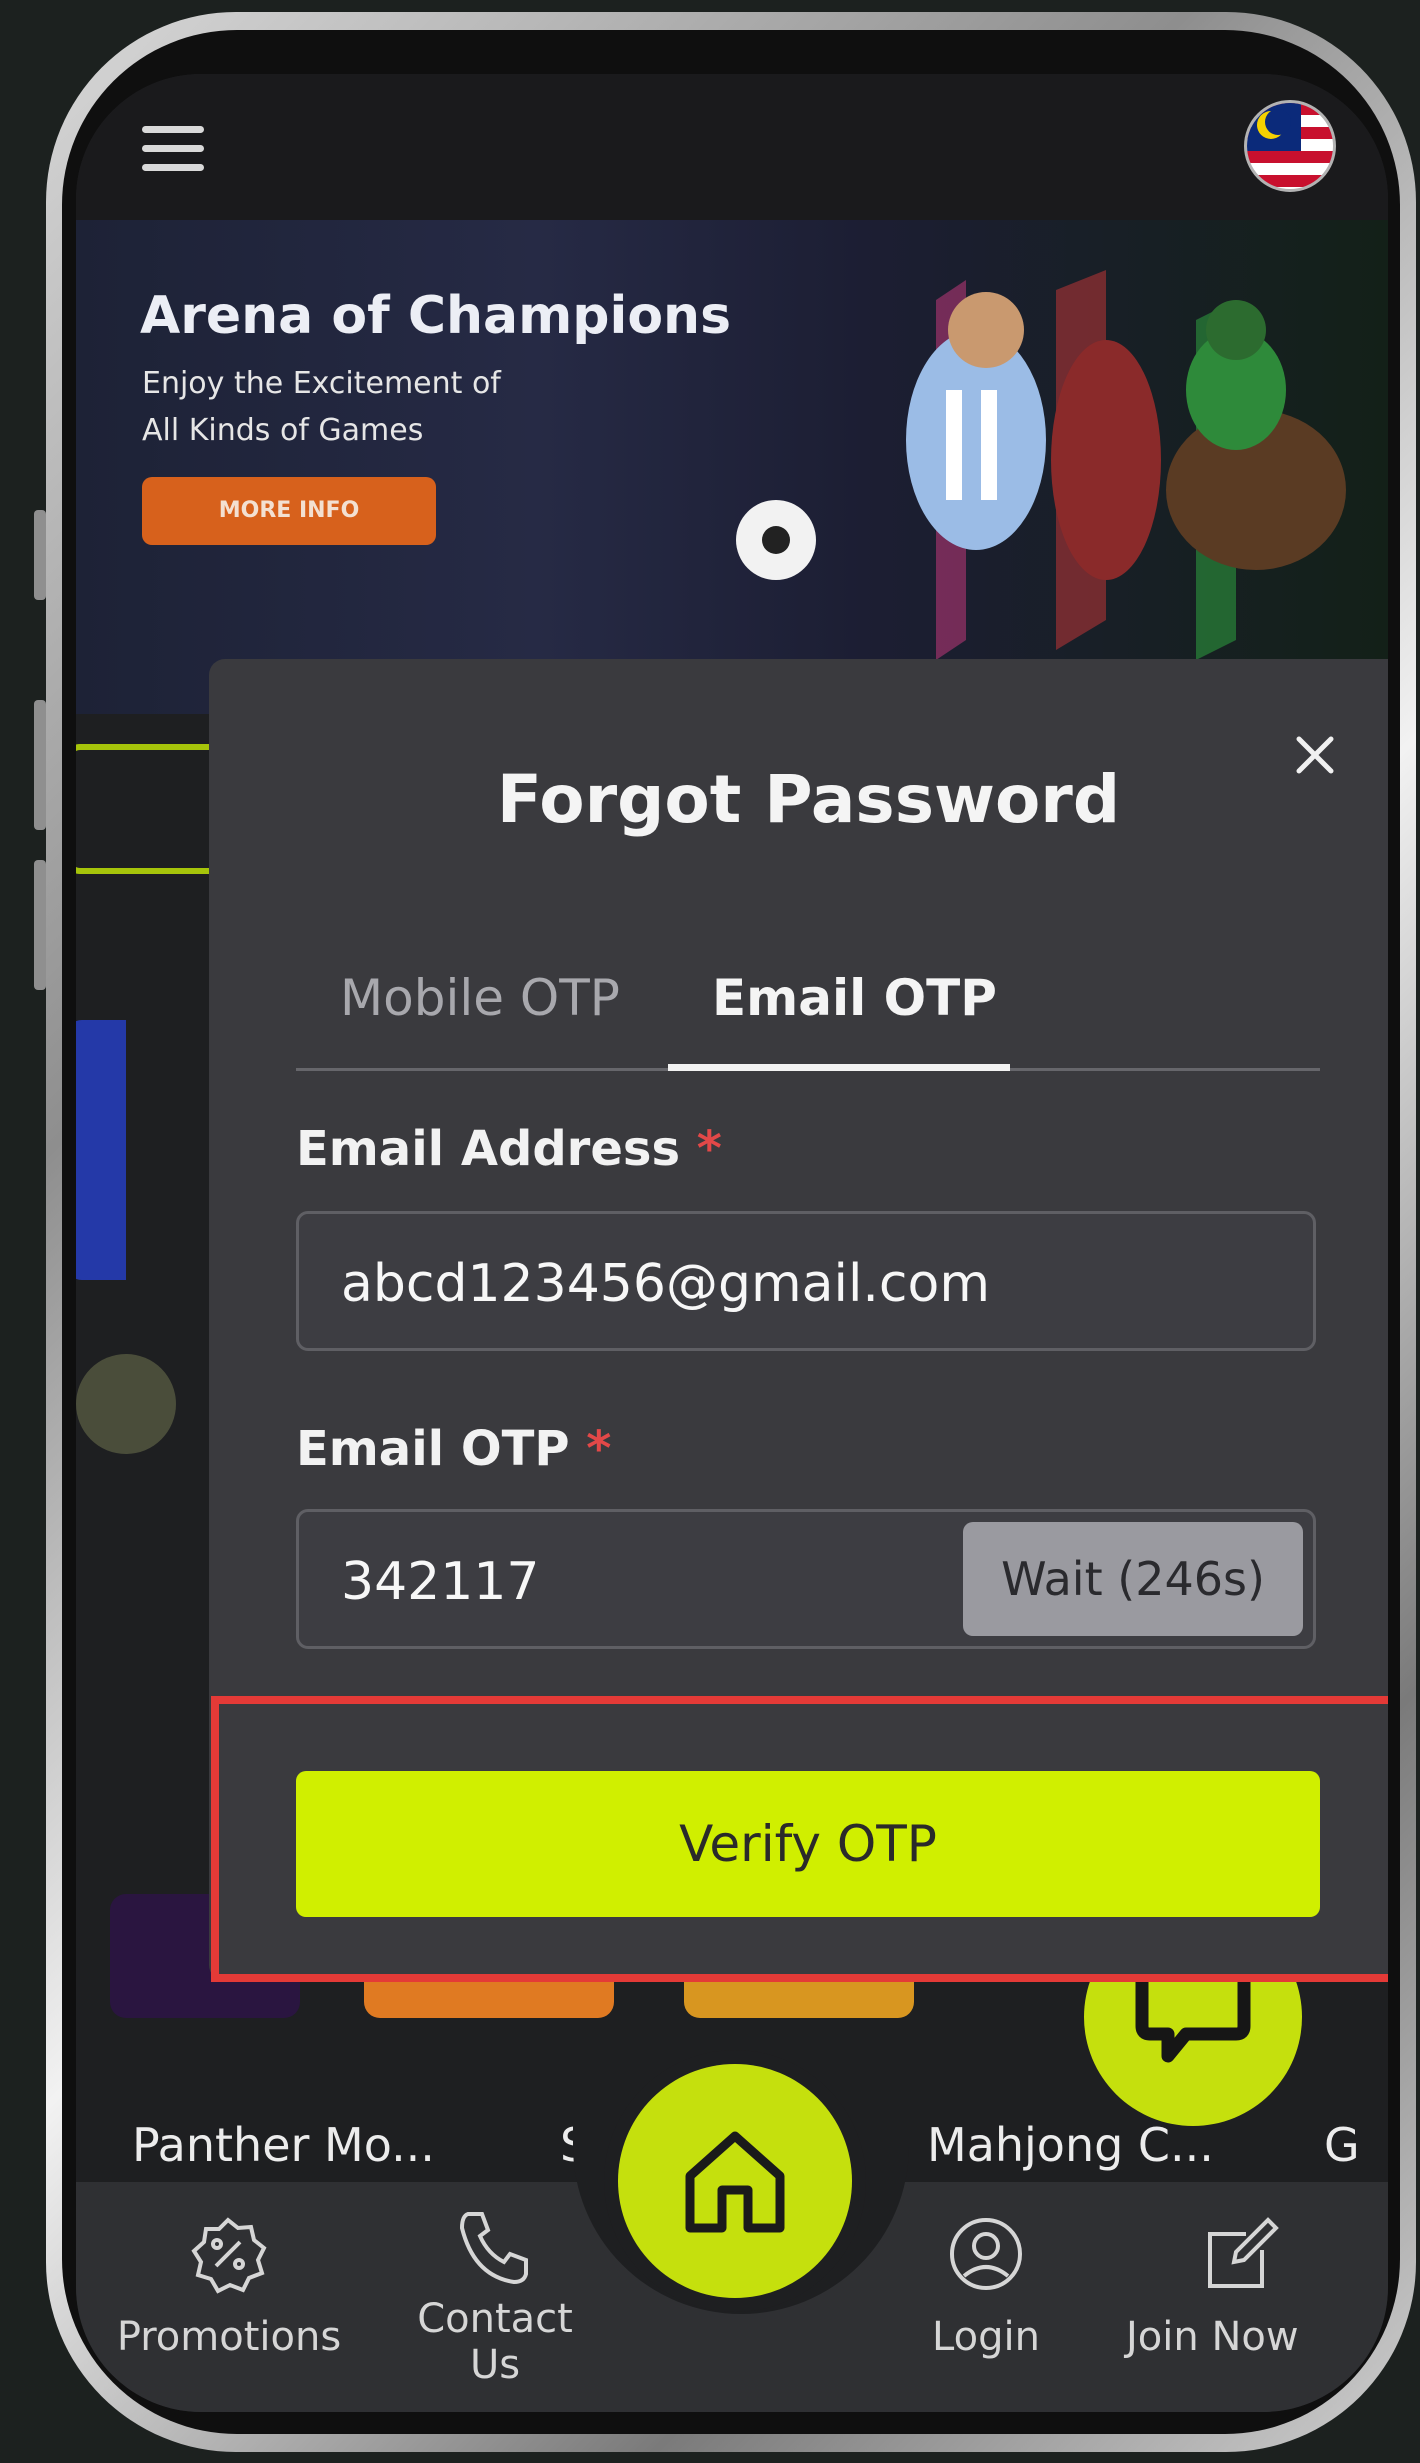 This screenshot has height=2463, width=1420. I want to click on highlight-box, so click(799, 1839).